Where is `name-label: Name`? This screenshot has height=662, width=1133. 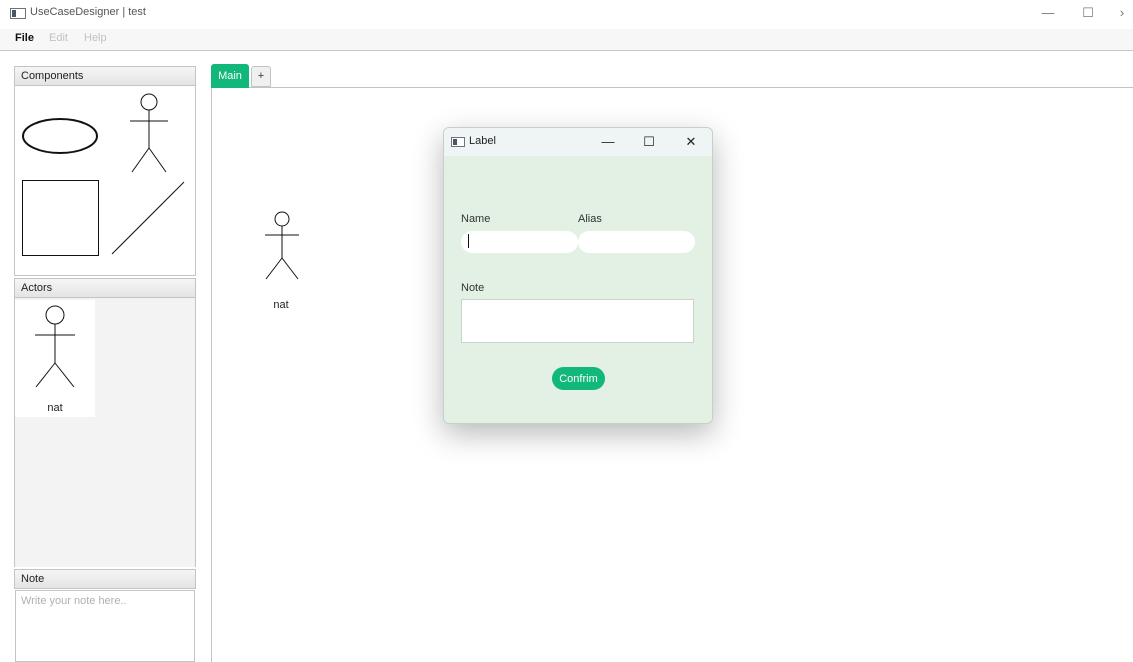
name-label: Name is located at coordinates (476, 219).